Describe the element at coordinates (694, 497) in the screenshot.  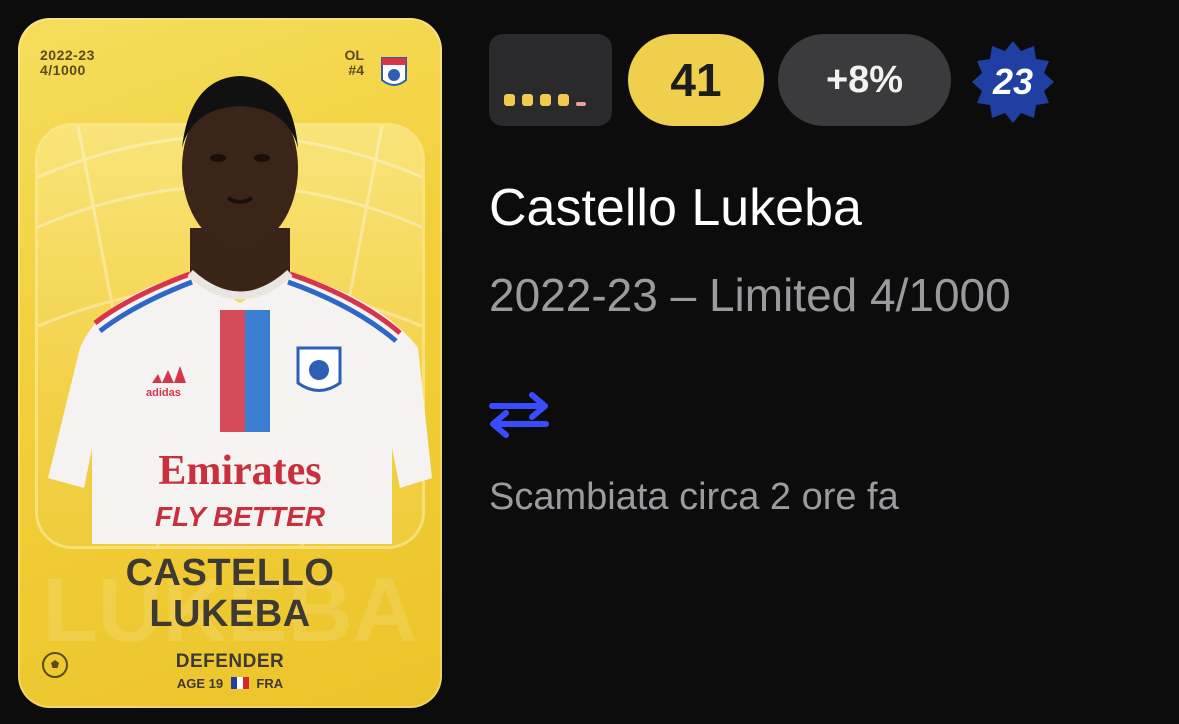
I see `traded-timestamp: Scambiata circa 2 ore fa` at that location.